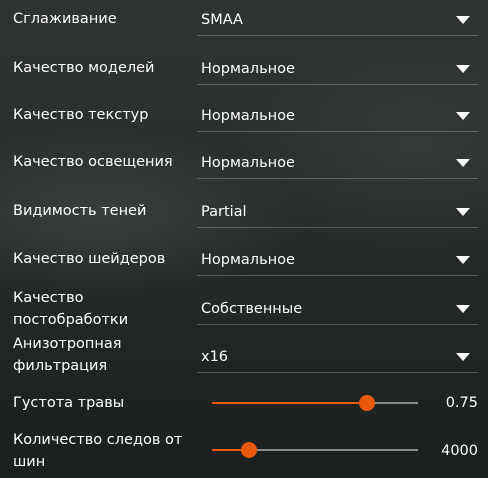 The height and width of the screenshot is (478, 488). What do you see at coordinates (337, 261) in the screenshot?
I see `shader-quality-dropdown: Нормальное` at bounding box center [337, 261].